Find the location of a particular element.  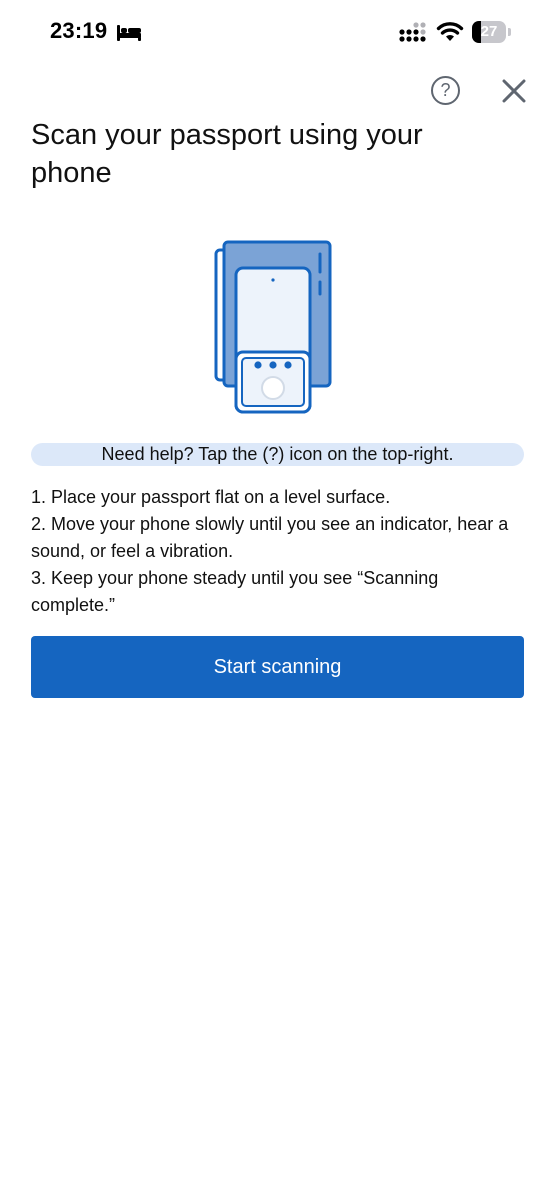

help-button: ? is located at coordinates (445, 90).